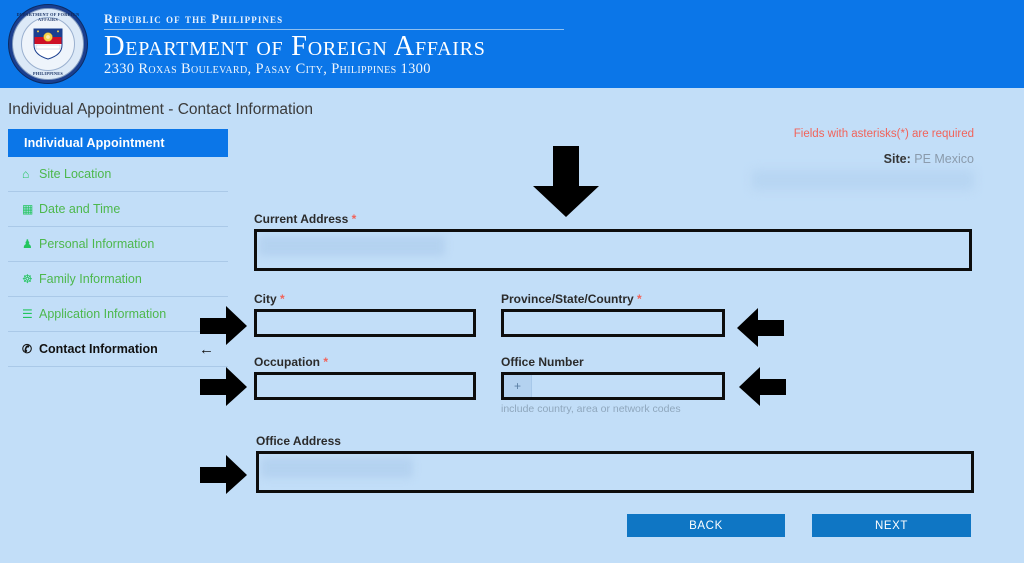  Describe the element at coordinates (27, 349) in the screenshot. I see `phone-icon: ✆` at that location.